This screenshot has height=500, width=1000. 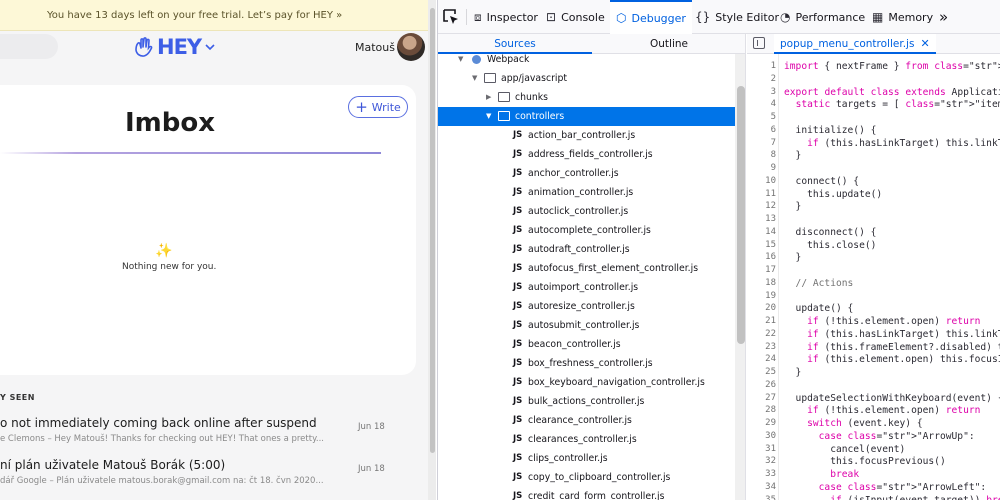 What do you see at coordinates (855, 44) in the screenshot?
I see `editor-file-tab: popup_menu_controller.js ✕` at bounding box center [855, 44].